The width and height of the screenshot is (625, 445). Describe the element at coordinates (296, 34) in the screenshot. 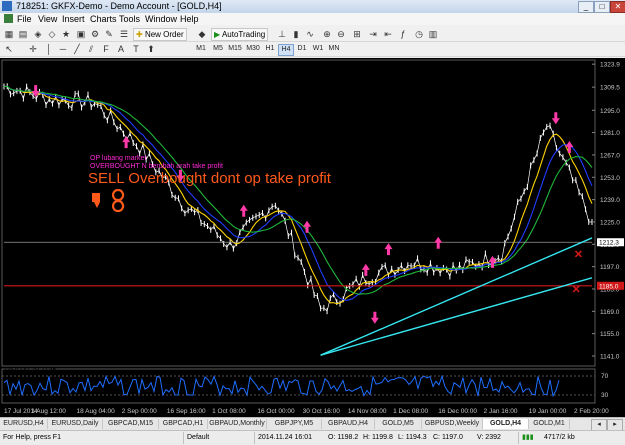

I see `candlestick-icon: ▮` at that location.